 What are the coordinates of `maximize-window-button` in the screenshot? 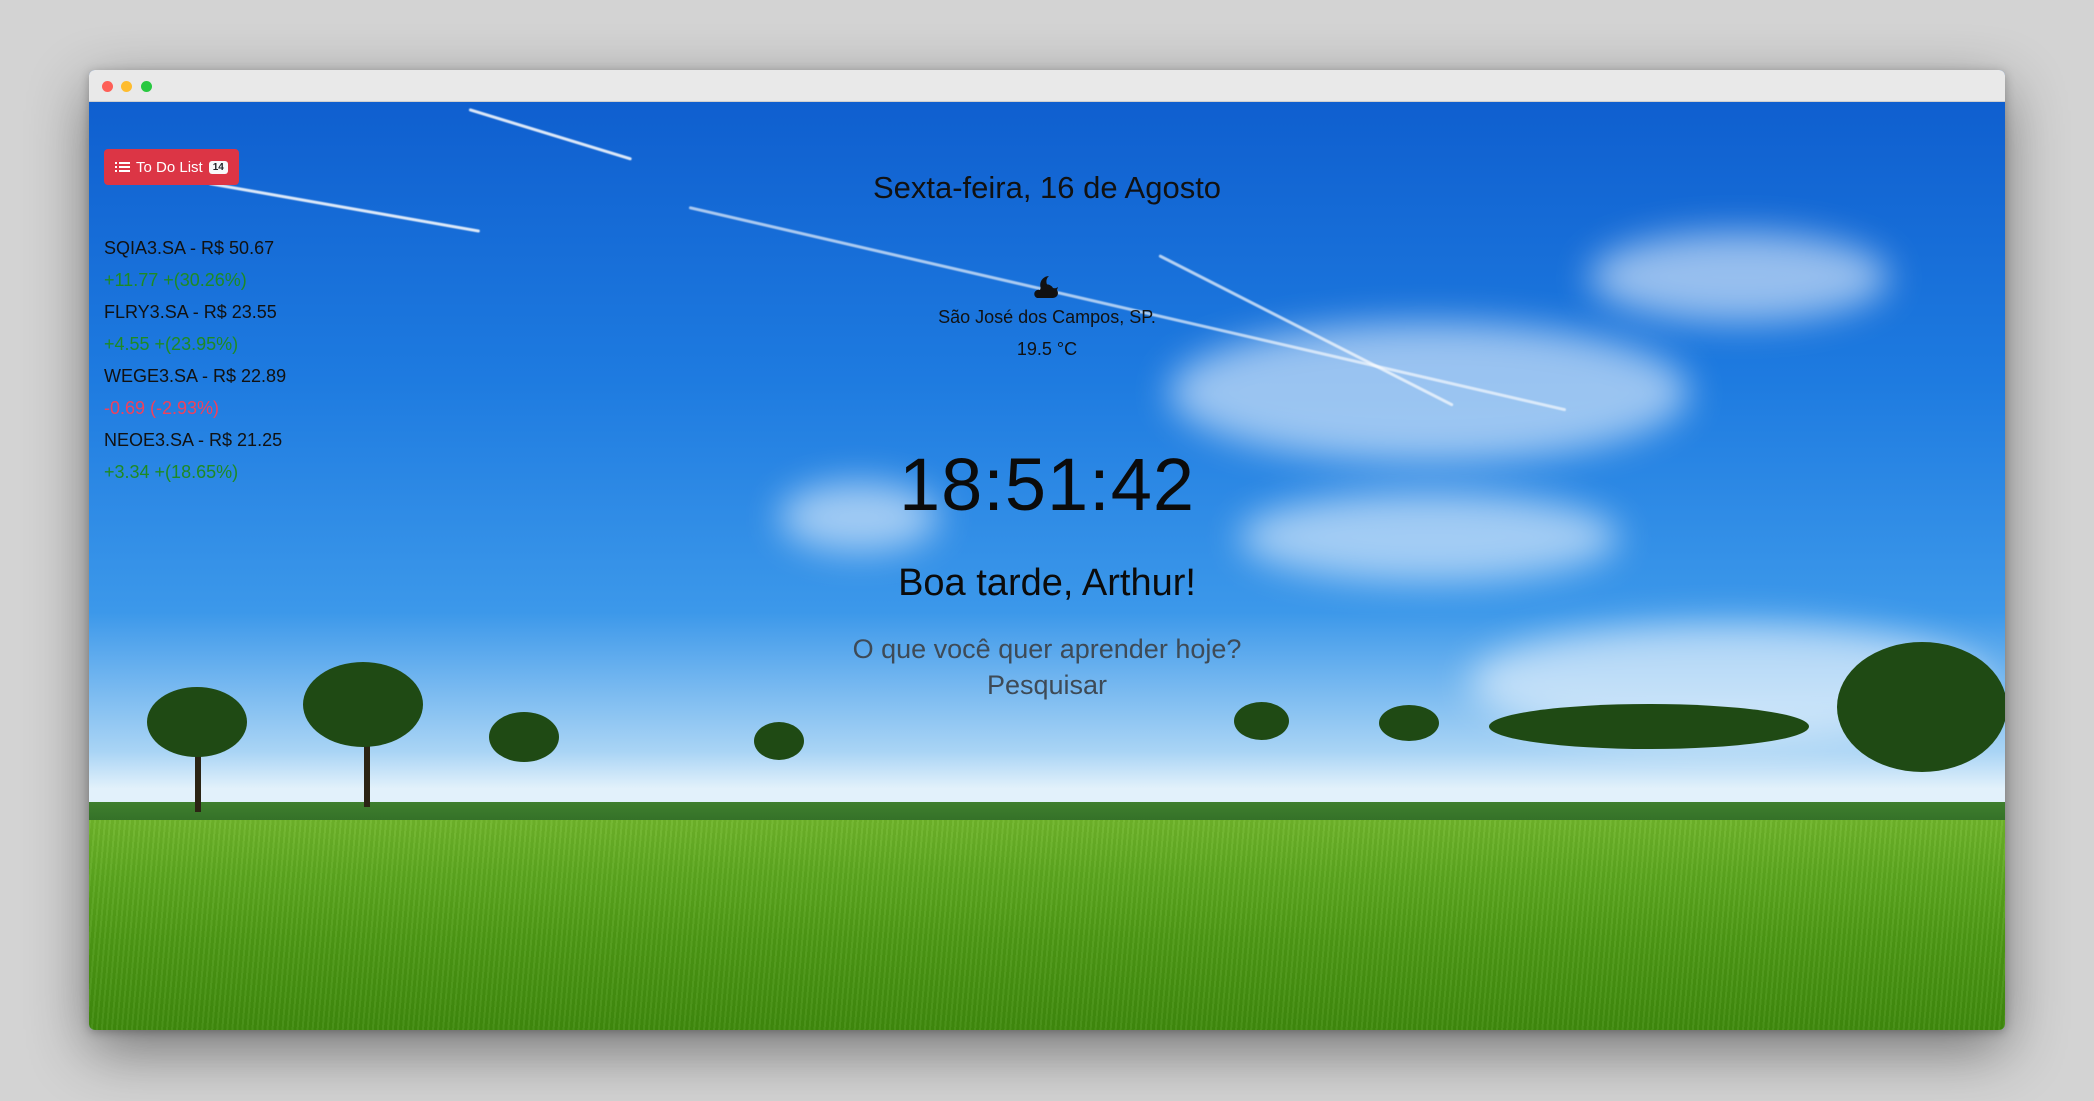 It's located at (146, 86).